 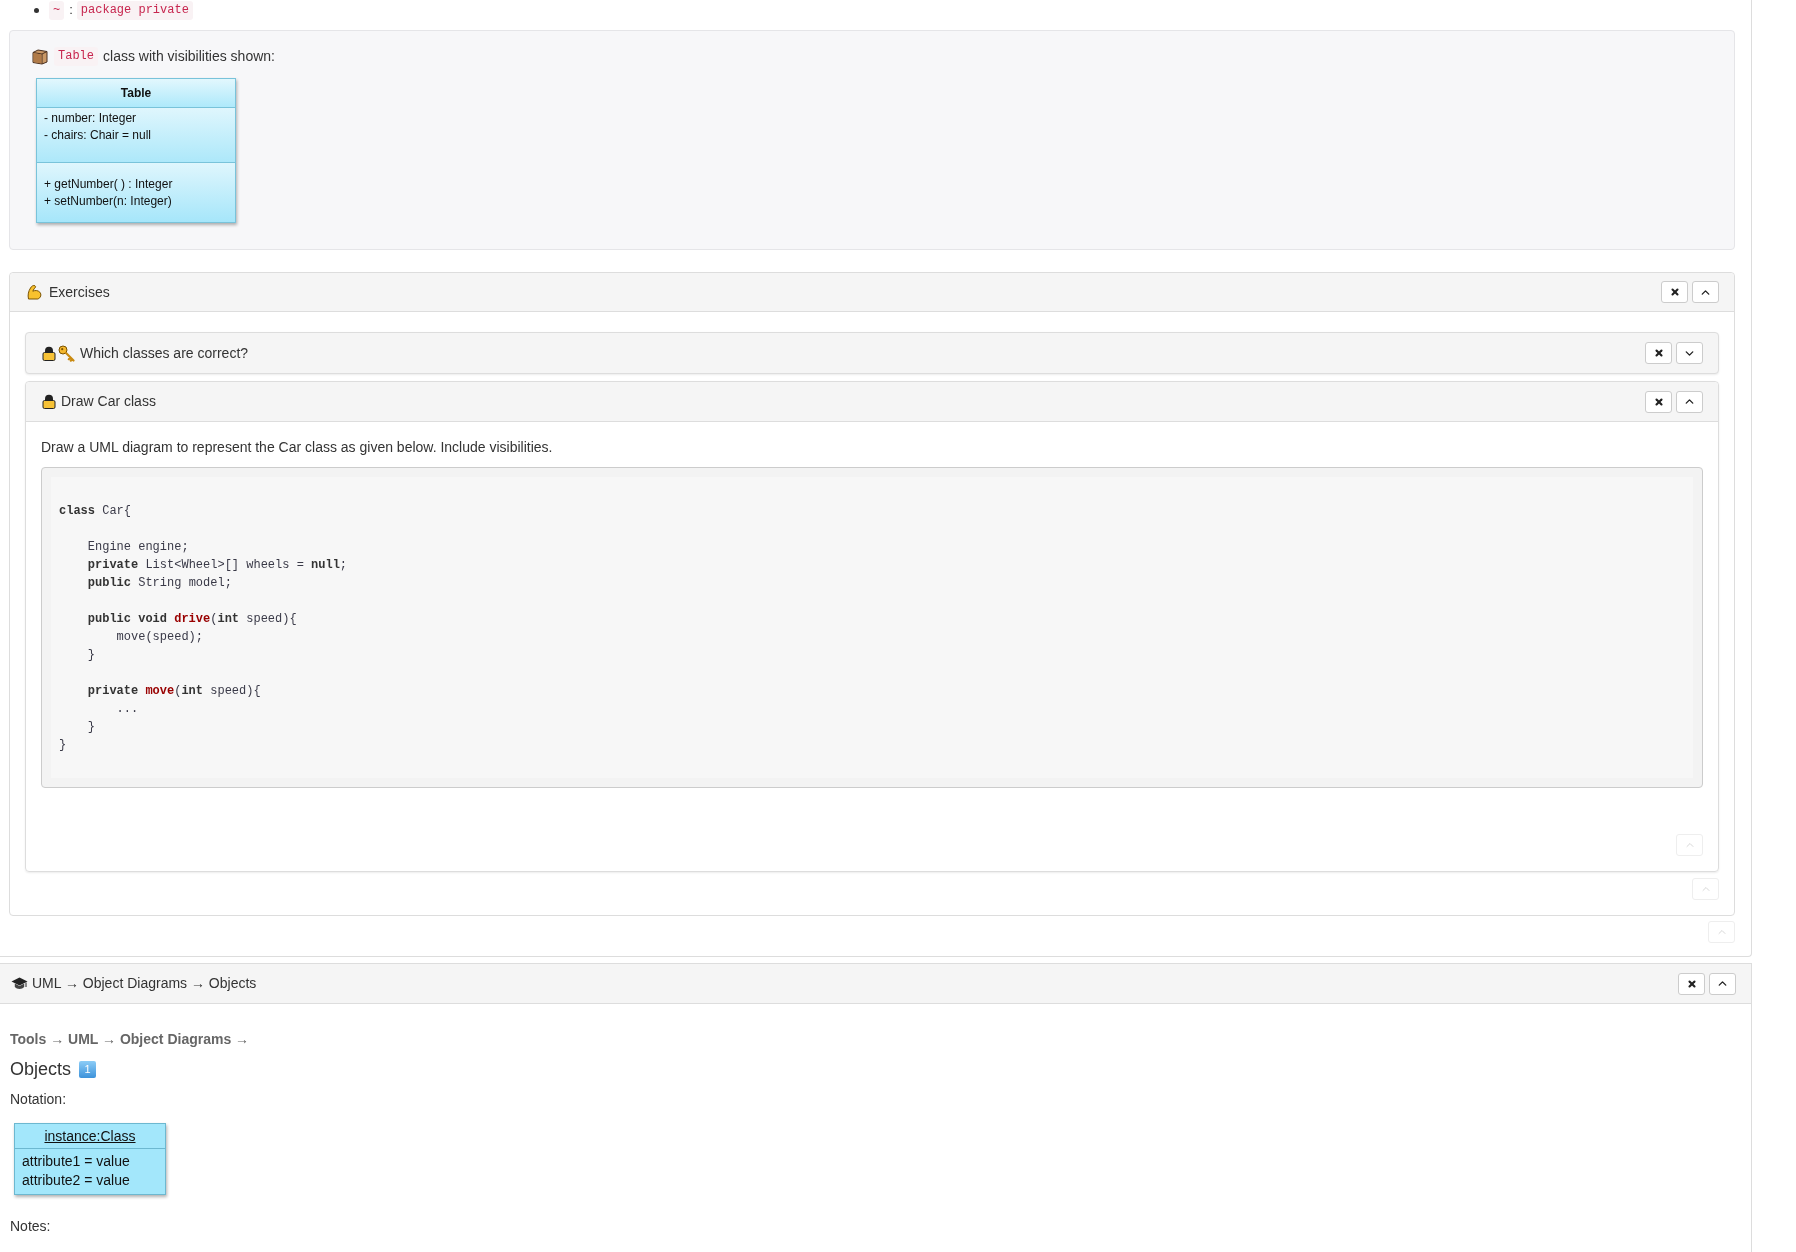 I want to click on exercise-prompt: Draw a UML diagram to represent the Car class as given below. Include visibilities., so click(x=297, y=447).